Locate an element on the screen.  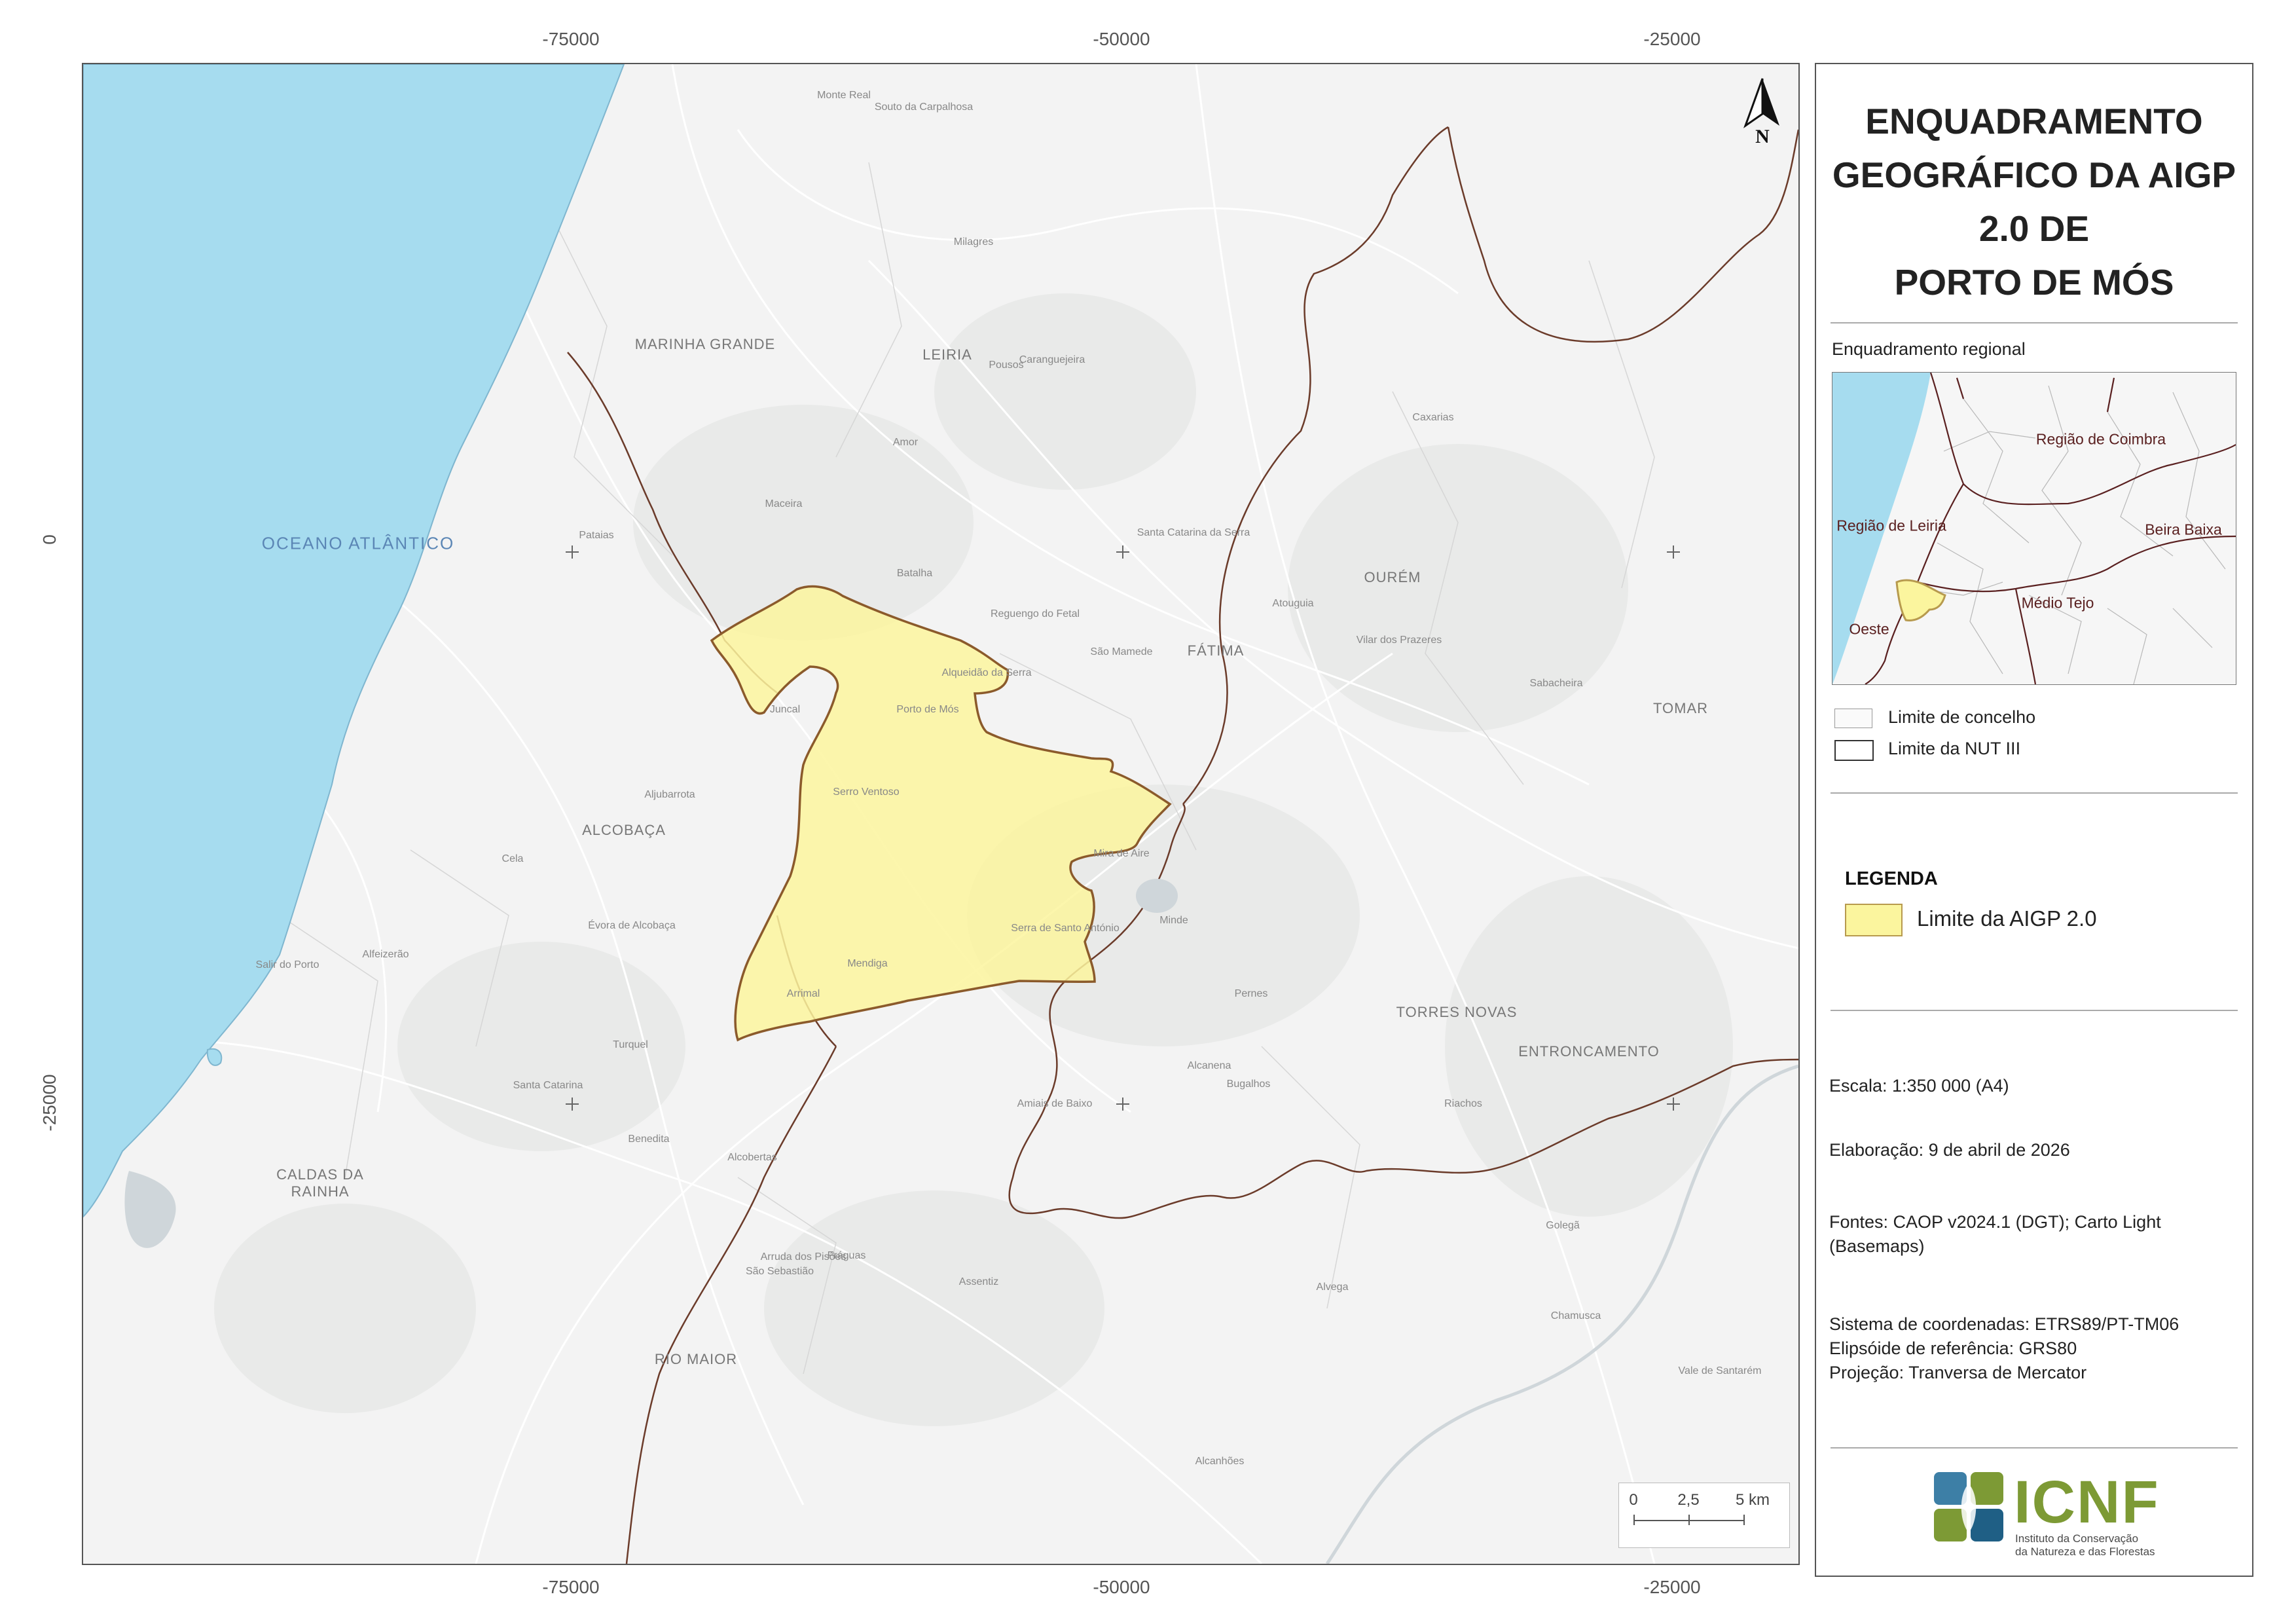
place-minor: Turquel is located at coordinates (630, 1044).